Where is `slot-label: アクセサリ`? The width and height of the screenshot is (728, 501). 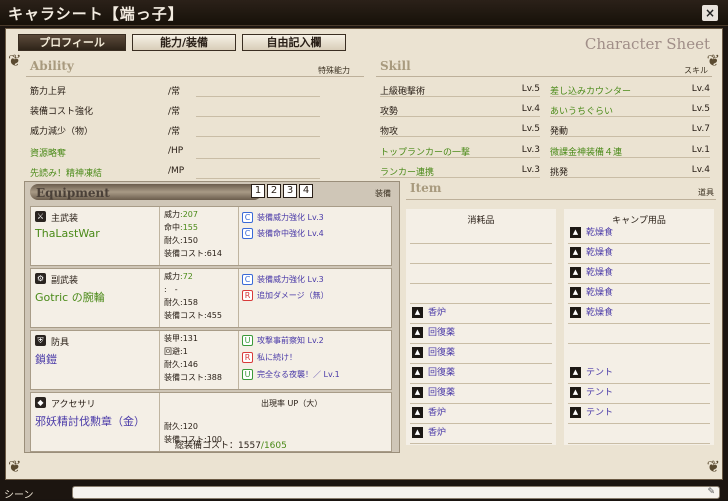 slot-label: アクセサリ is located at coordinates (73, 405).